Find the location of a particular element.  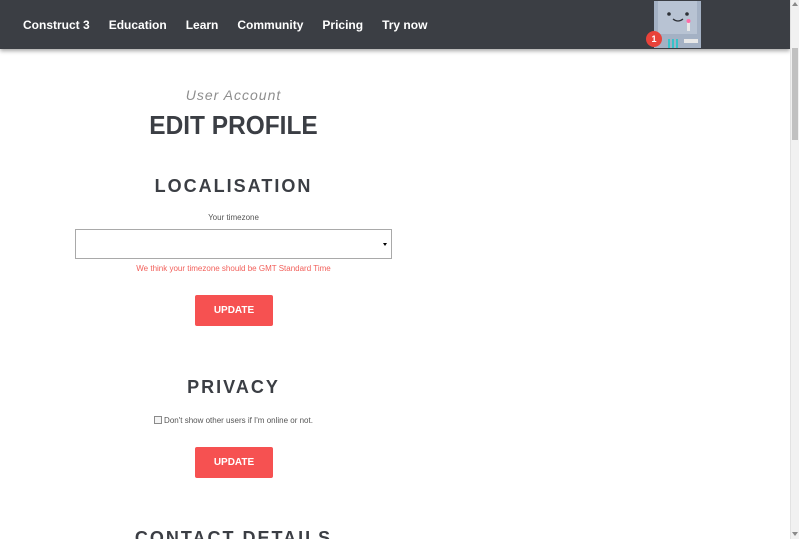

update-localisation-button: UPDATE is located at coordinates (234, 310).